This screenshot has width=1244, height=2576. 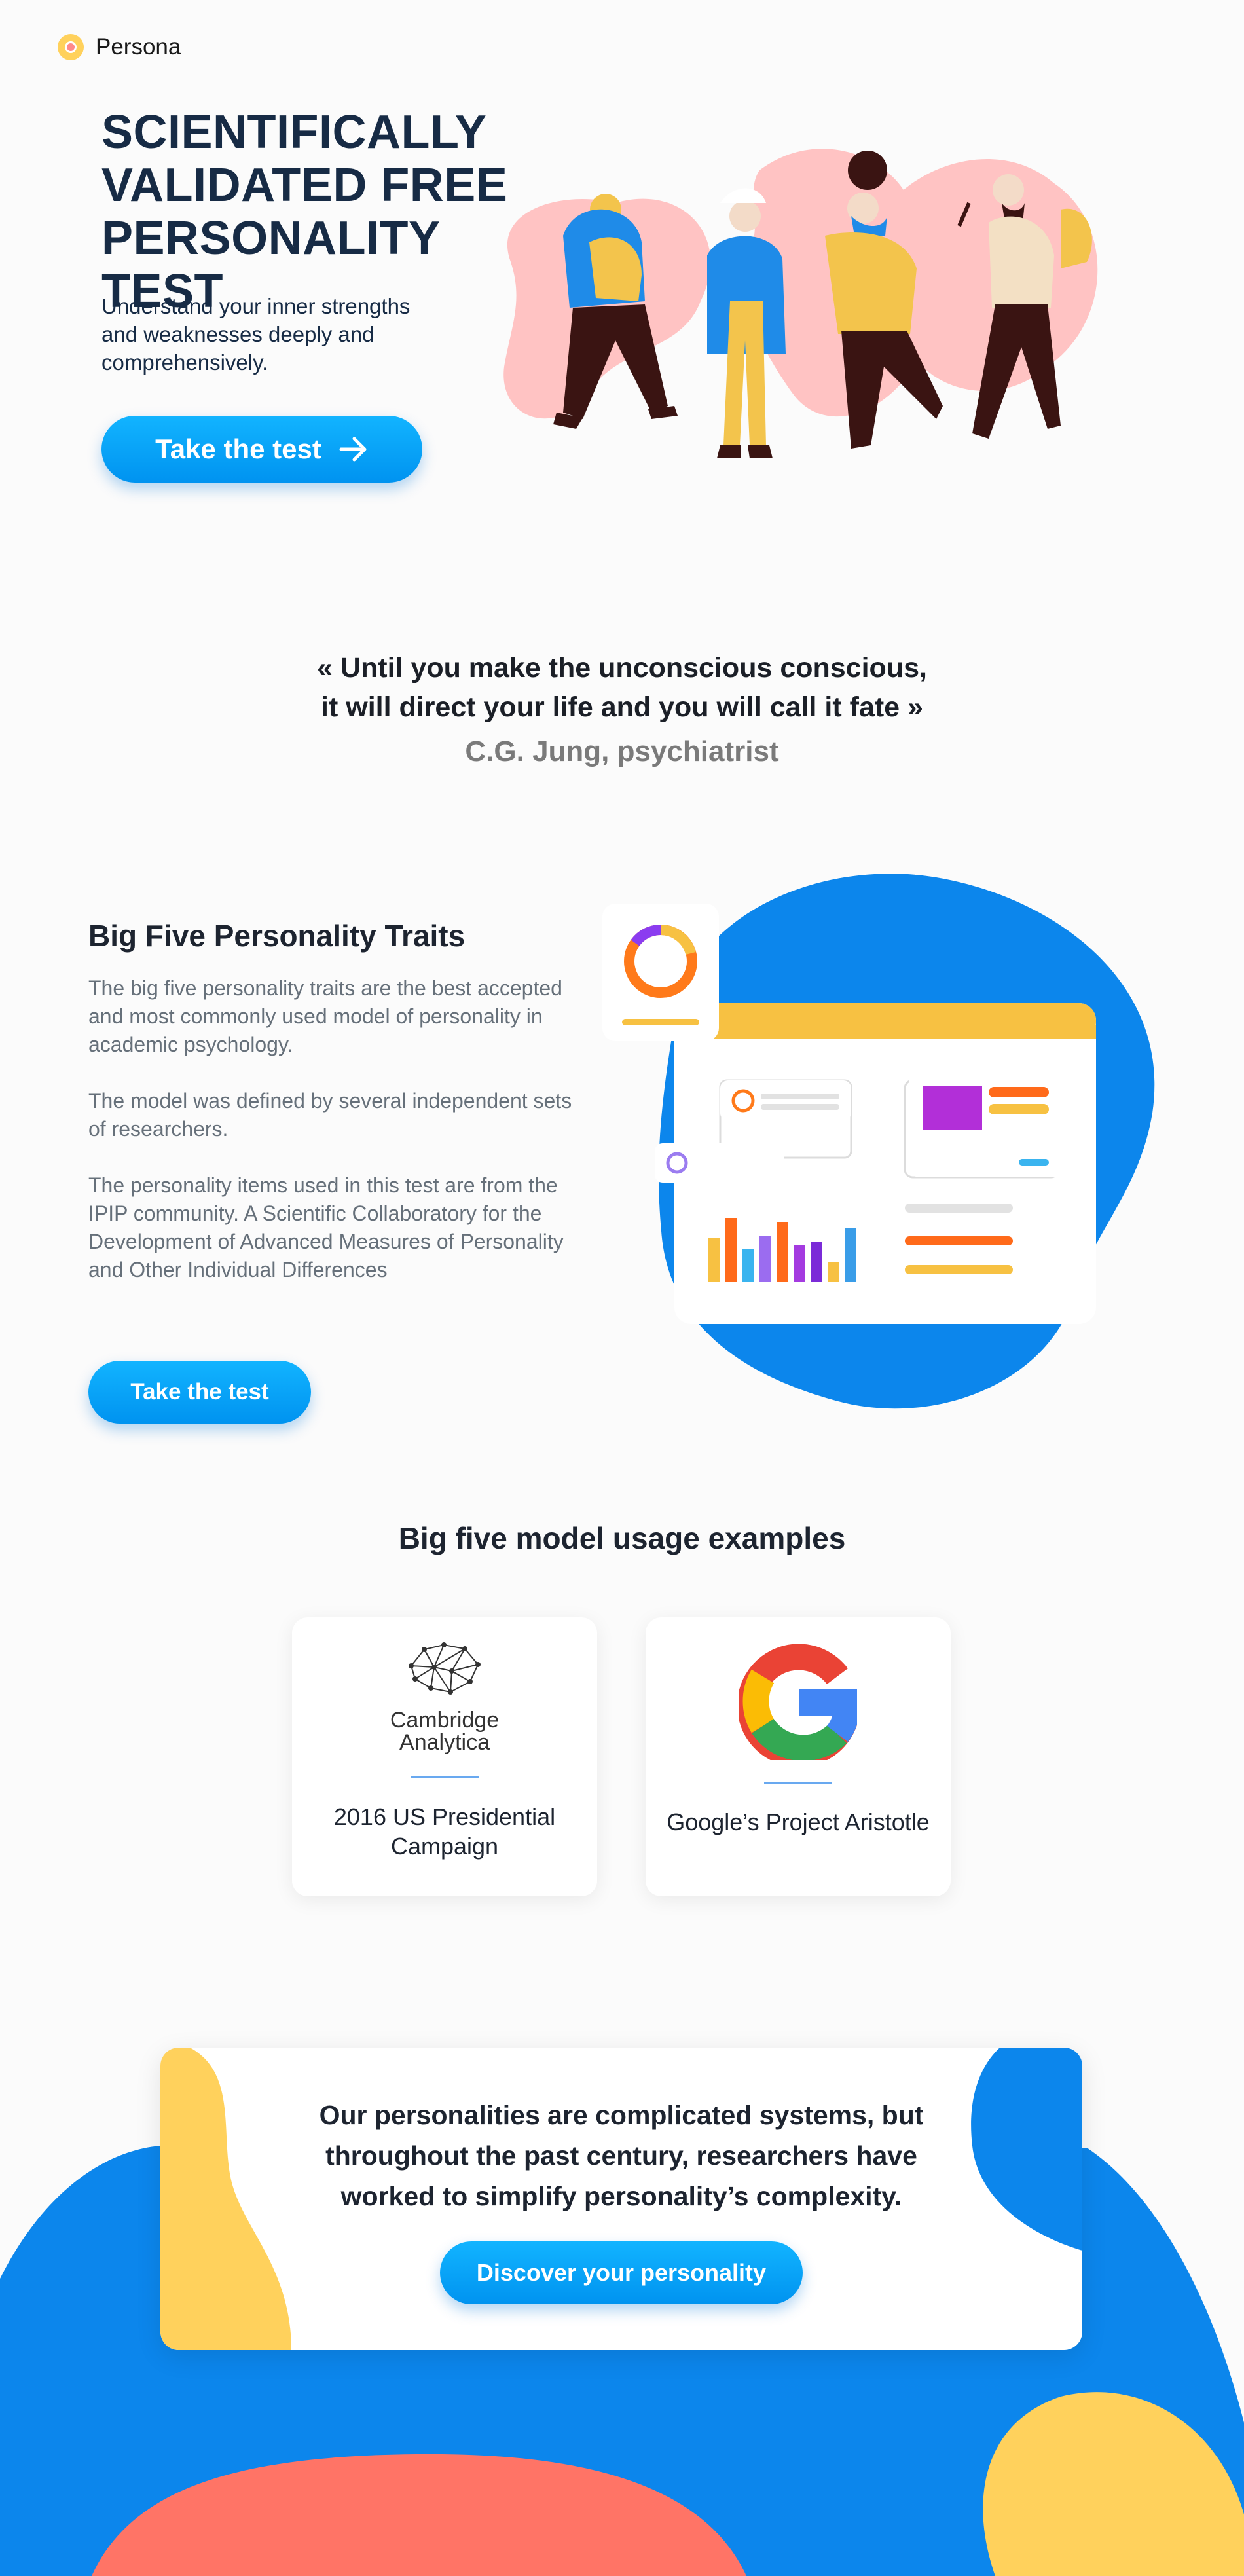 I want to click on logo-icon, so click(x=71, y=47).